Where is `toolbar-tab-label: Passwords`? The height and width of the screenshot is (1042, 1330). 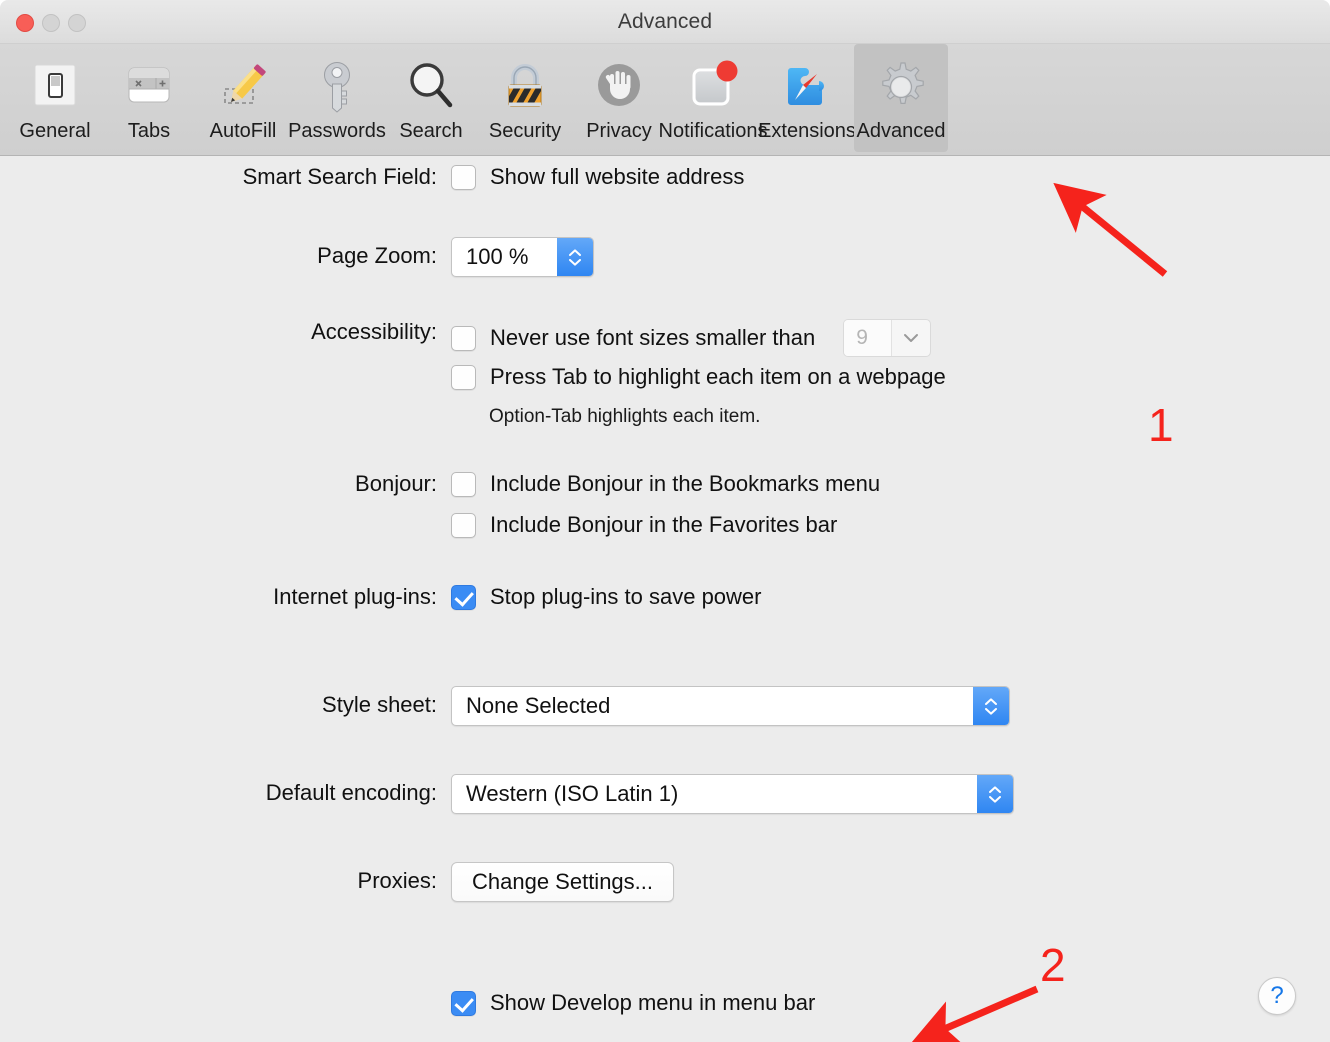
toolbar-tab-label: Passwords is located at coordinates (337, 131).